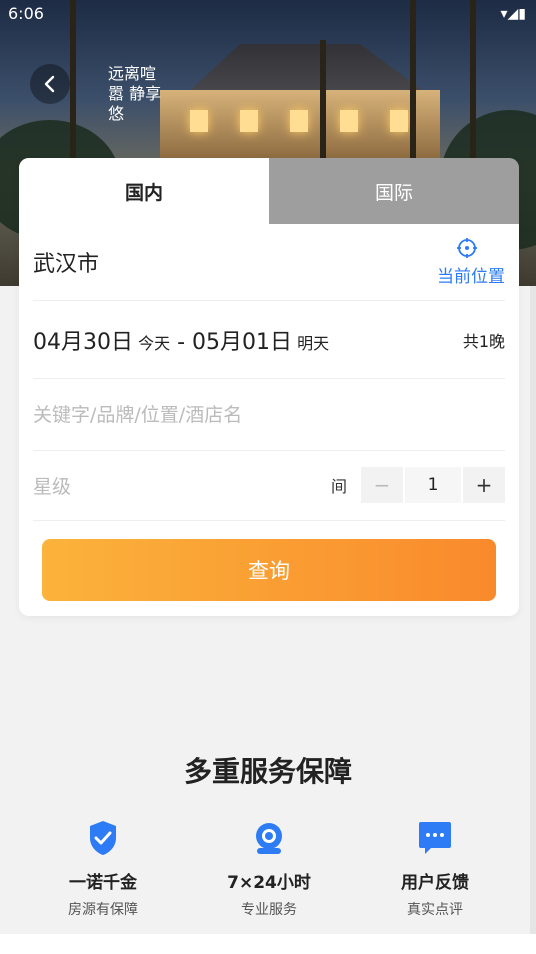 This screenshot has width=536, height=954. What do you see at coordinates (269, 869) in the screenshot?
I see `service-item: 7×24小时 专业服务` at bounding box center [269, 869].